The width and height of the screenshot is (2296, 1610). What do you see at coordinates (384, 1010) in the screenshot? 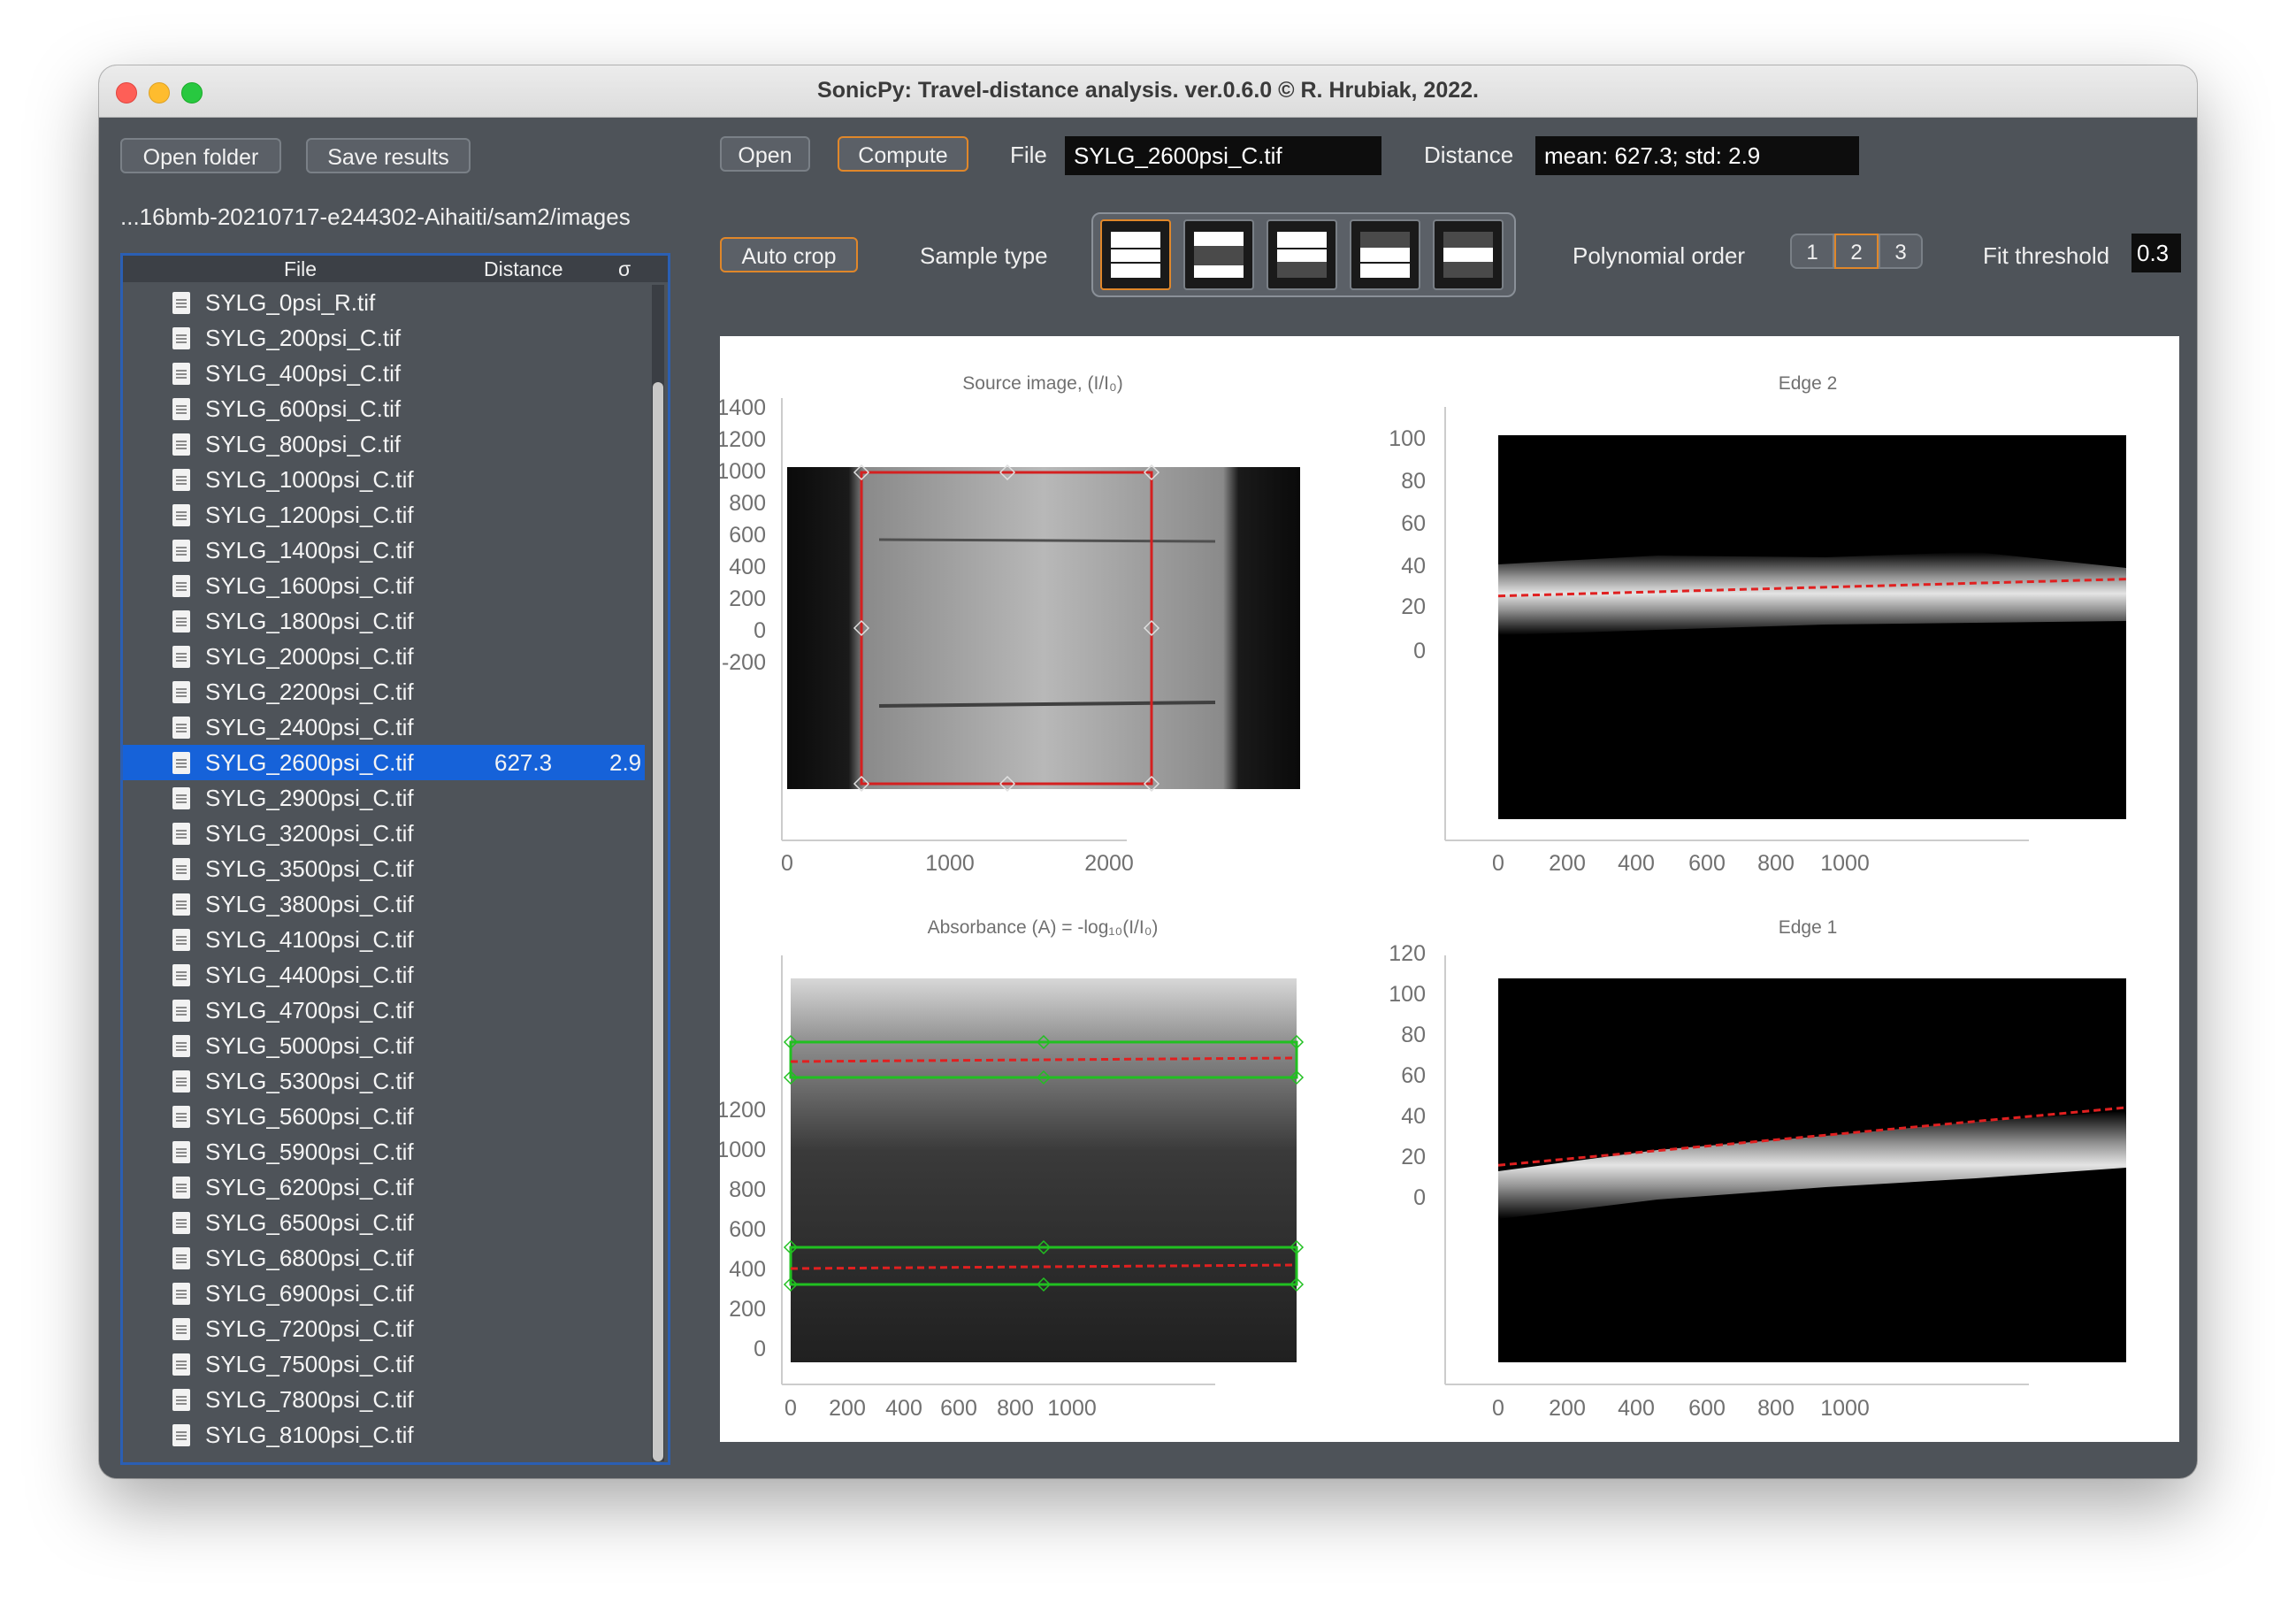
I see `file-list-item: SYLG_4700psi_C.tif` at bounding box center [384, 1010].